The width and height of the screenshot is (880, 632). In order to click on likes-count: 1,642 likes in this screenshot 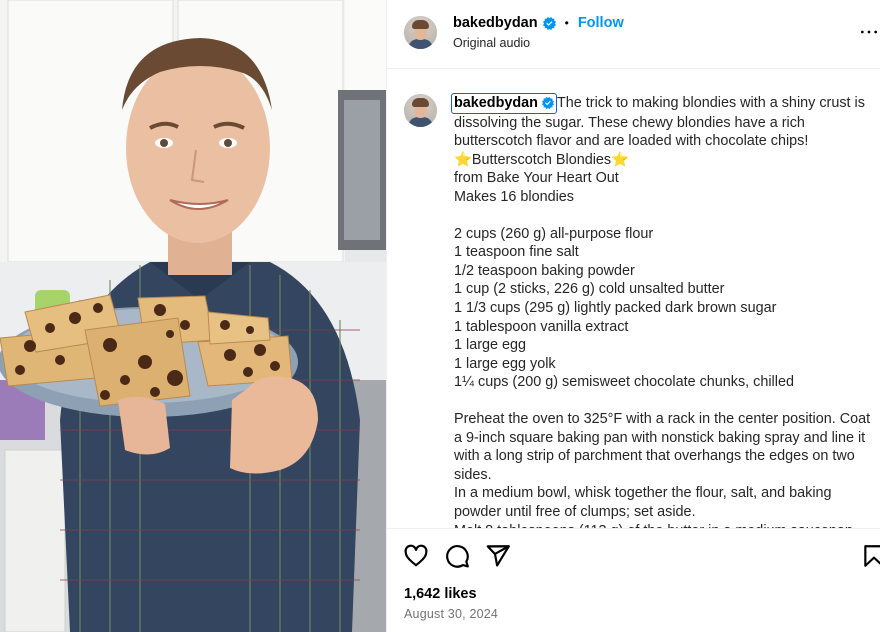, I will do `click(440, 594)`.